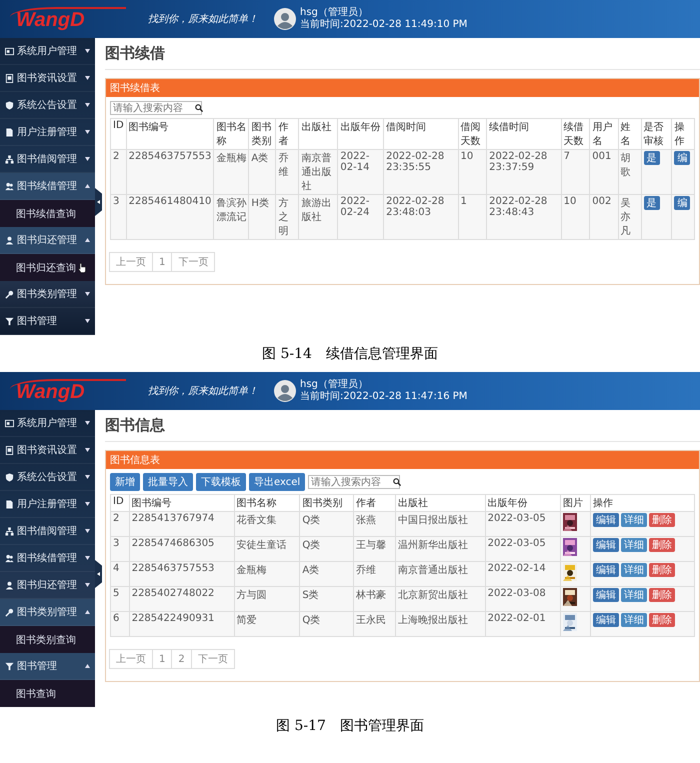 The image size is (700, 763). I want to click on table-cell: 吴亦凡, so click(630, 217).